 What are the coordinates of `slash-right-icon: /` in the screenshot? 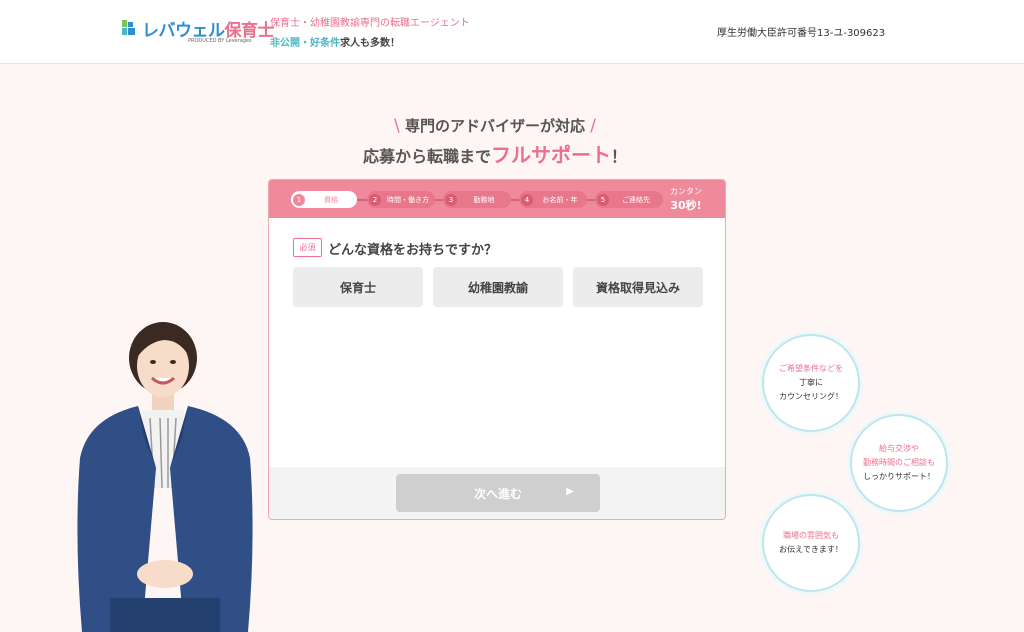 It's located at (593, 126).